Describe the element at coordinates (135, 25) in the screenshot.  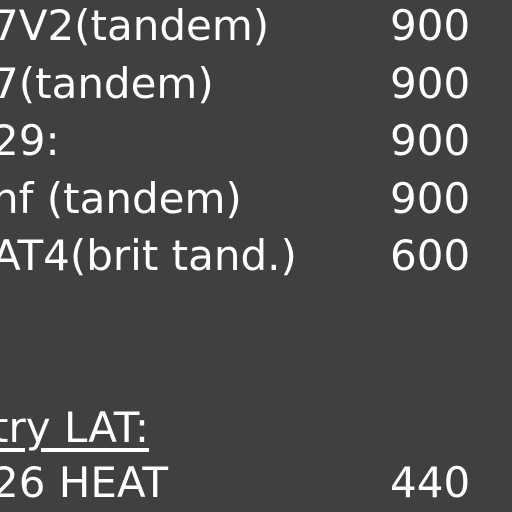
I see `row-label: 7V2(tandem)` at that location.